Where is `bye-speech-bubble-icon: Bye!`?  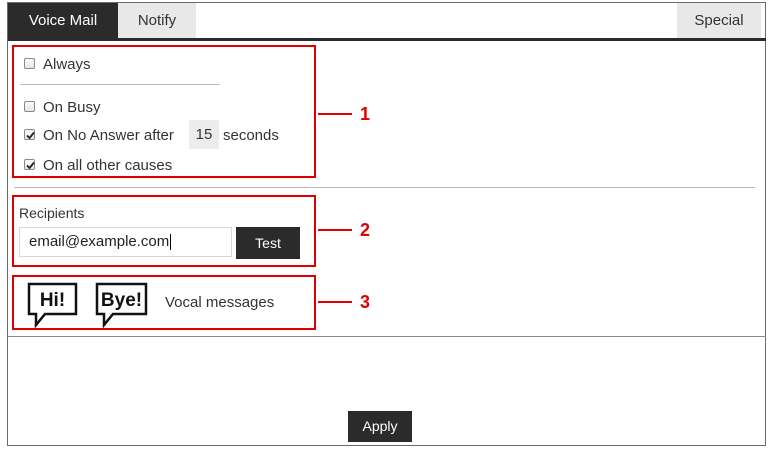 bye-speech-bubble-icon: Bye! is located at coordinates (122, 305).